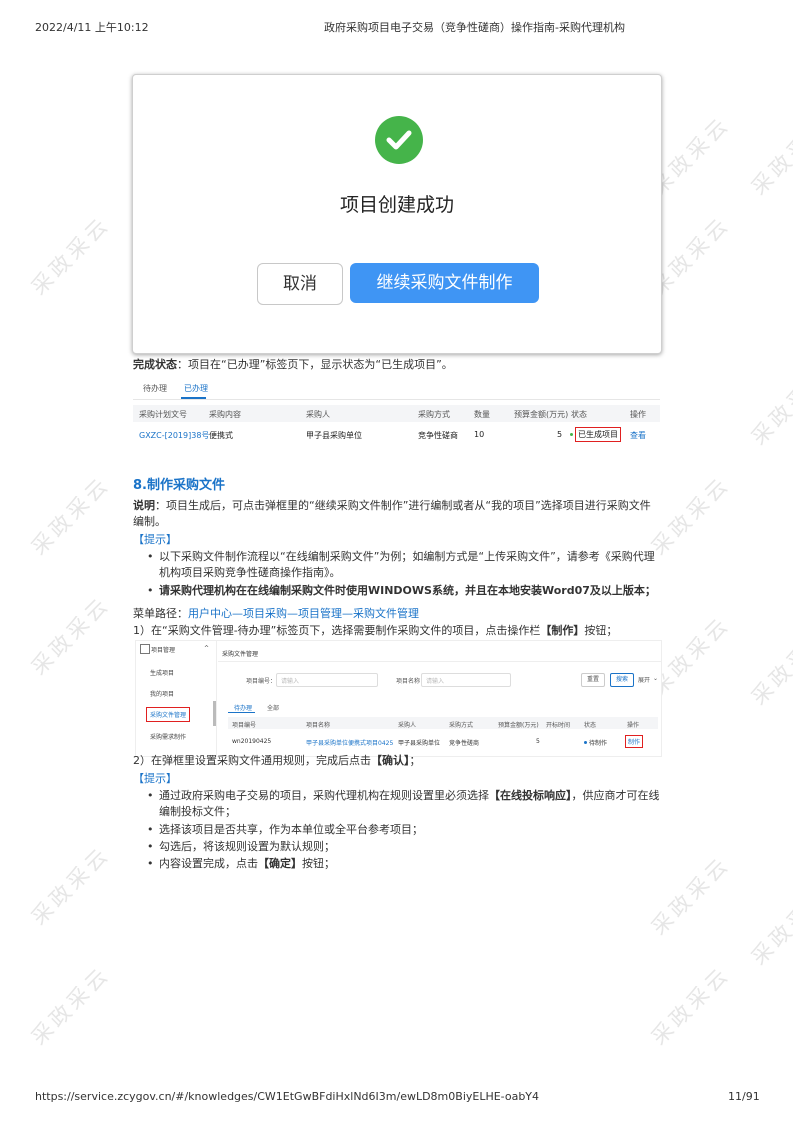 Image resolution: width=793 pixels, height=1121 pixels. What do you see at coordinates (598, 743) in the screenshot?
I see `status-text: 待制作` at bounding box center [598, 743].